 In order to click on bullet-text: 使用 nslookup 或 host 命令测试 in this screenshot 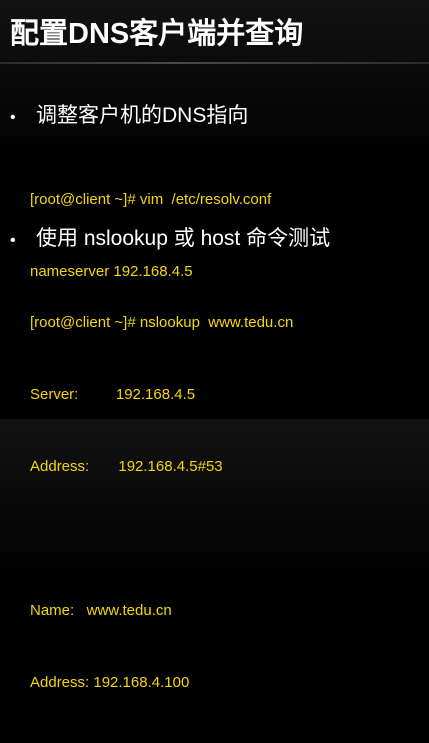, I will do `click(183, 238)`.